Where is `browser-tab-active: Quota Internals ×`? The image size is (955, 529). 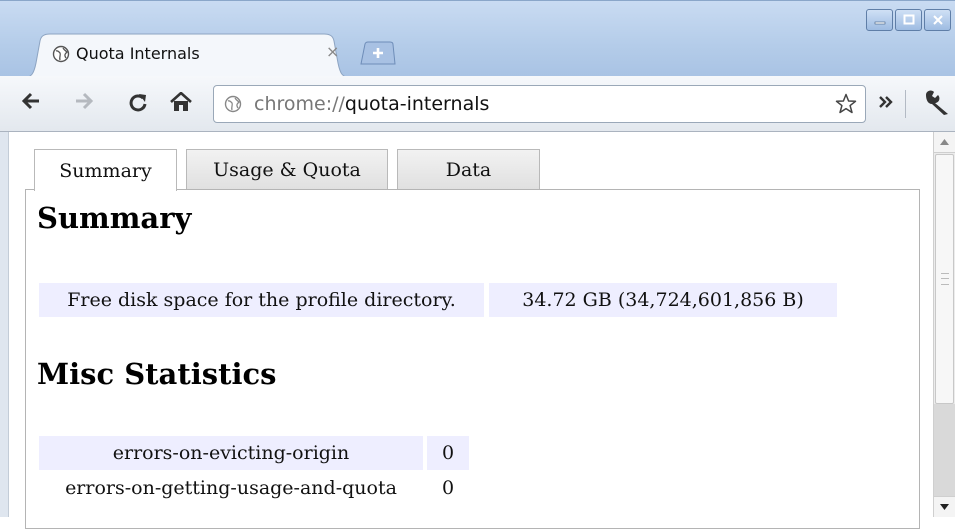 browser-tab-active: Quota Internals × is located at coordinates (187, 55).